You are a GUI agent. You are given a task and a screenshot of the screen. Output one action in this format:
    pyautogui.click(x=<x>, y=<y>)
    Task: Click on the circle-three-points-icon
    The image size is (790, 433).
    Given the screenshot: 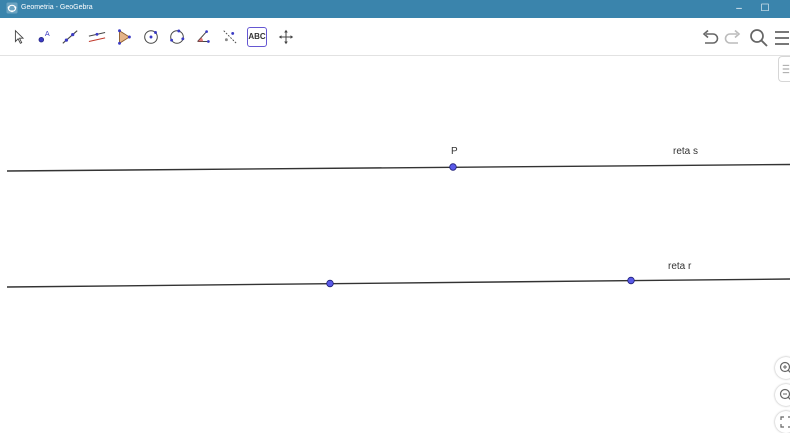 What is the action you would take?
    pyautogui.click(x=177, y=36)
    